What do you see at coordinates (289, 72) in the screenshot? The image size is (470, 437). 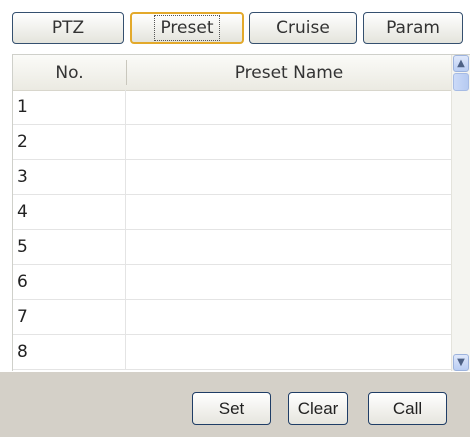 I see `column-header-preset-name: Preset Name` at bounding box center [289, 72].